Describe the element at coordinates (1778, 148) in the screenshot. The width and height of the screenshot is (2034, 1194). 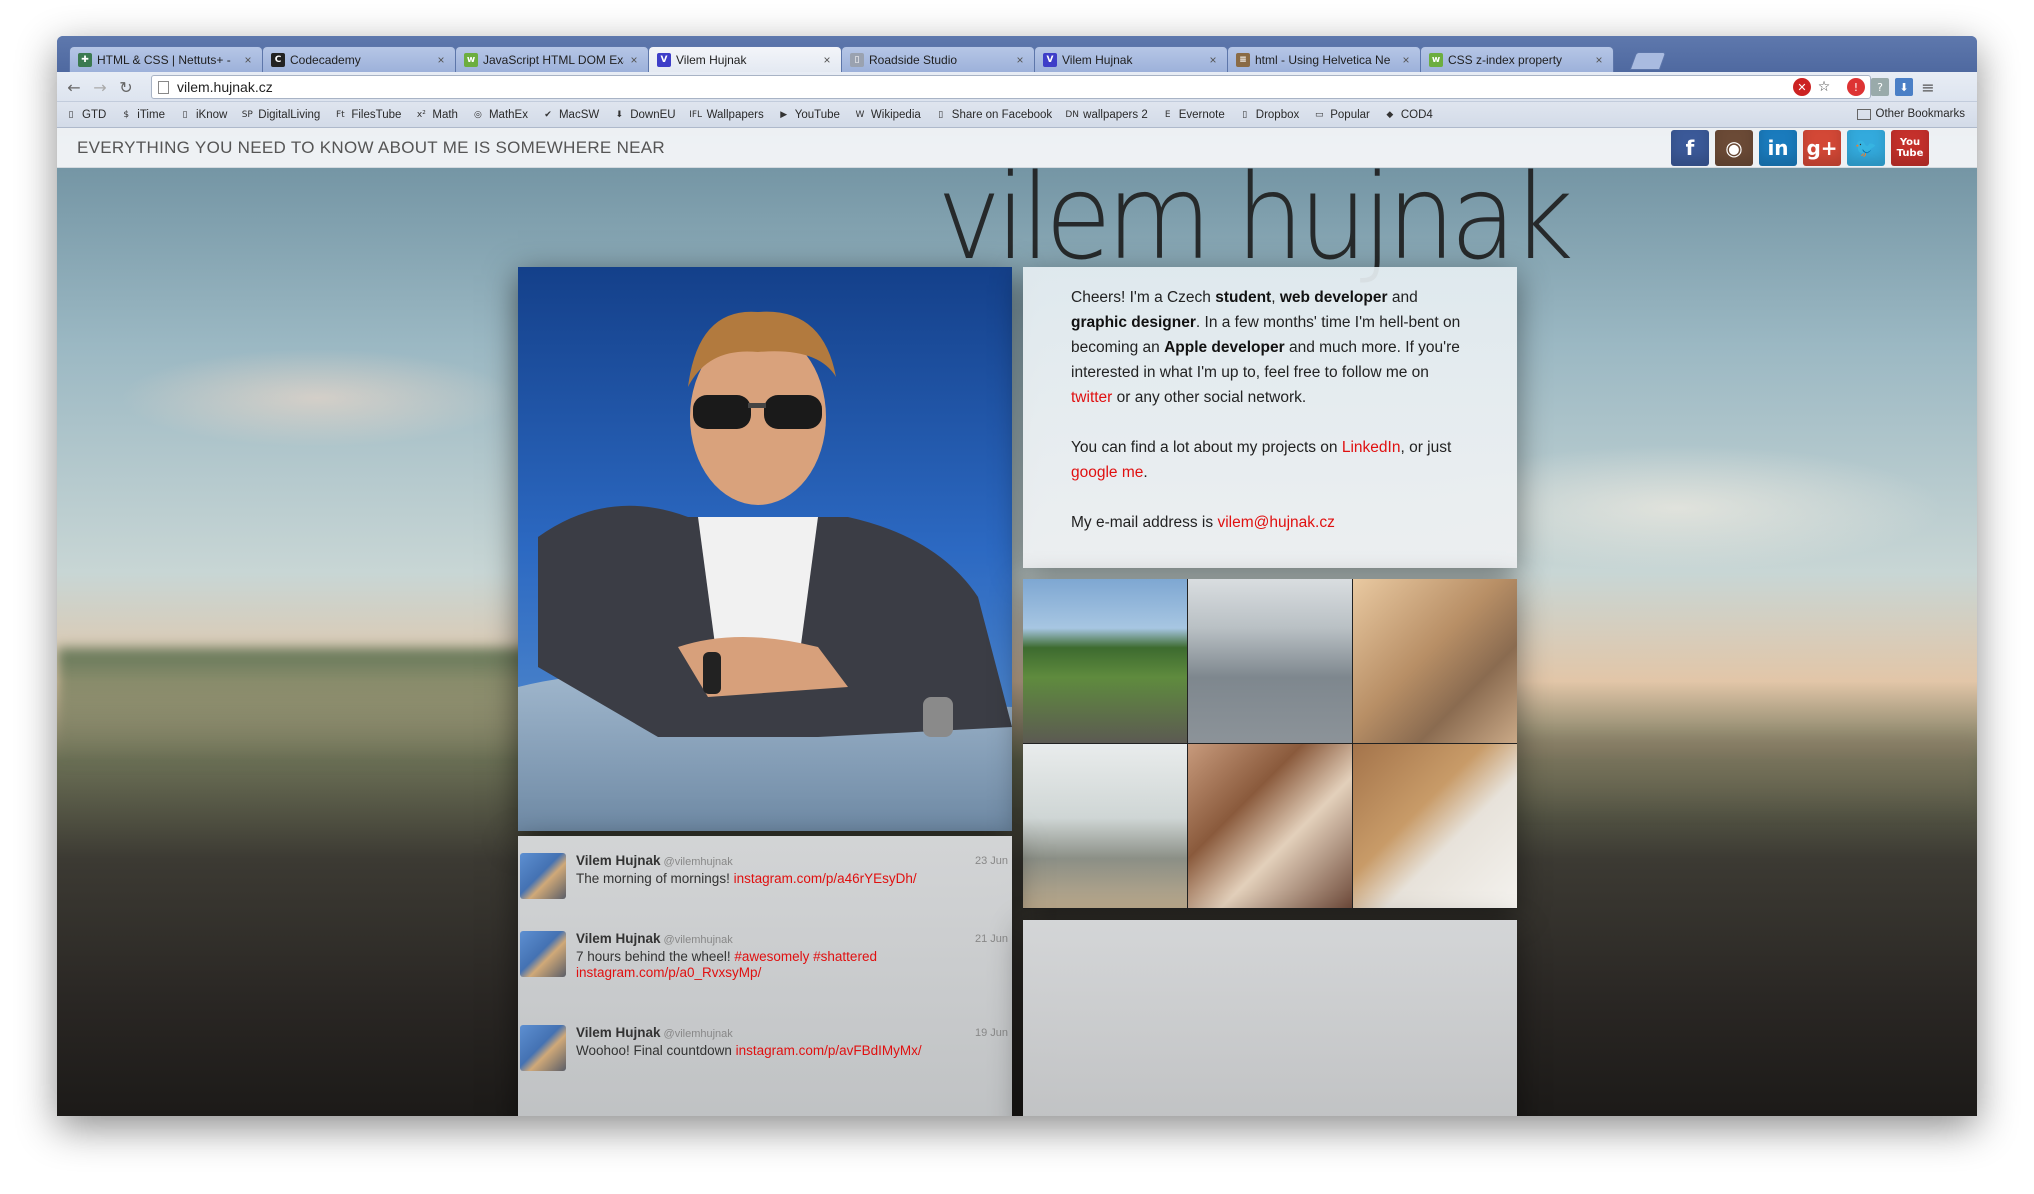
I see `linkedin-icon: in` at that location.